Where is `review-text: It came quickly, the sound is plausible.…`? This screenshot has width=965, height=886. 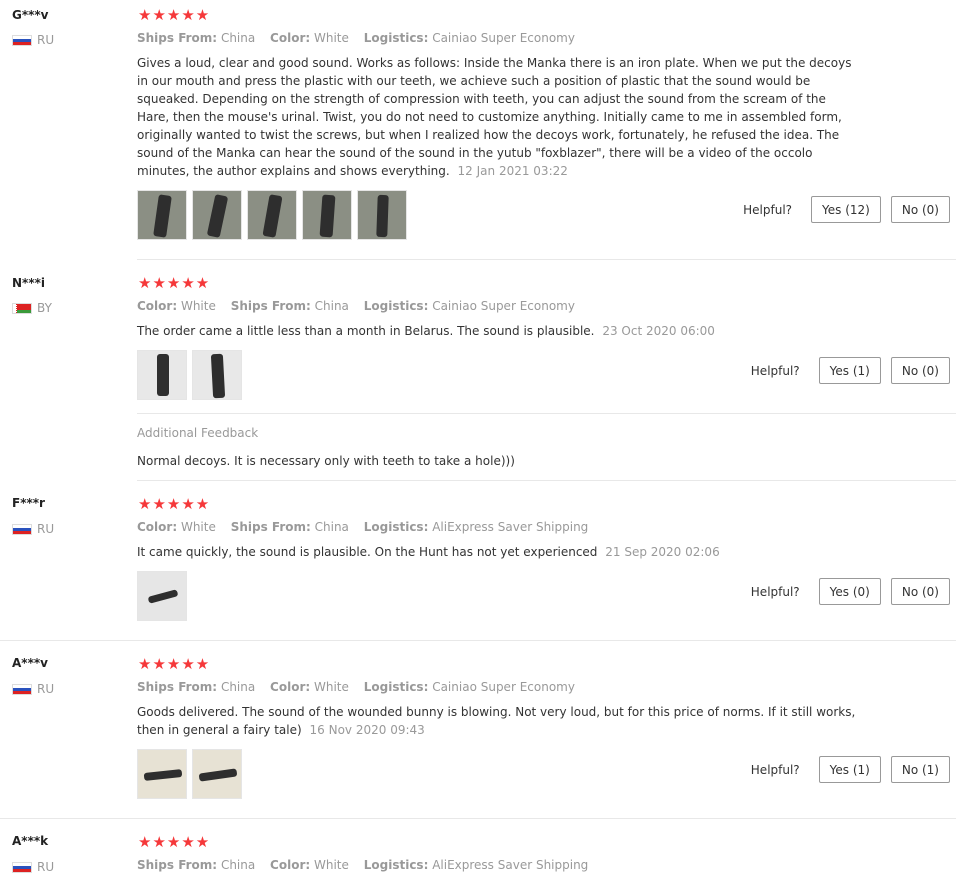
review-text: It came quickly, the sound is plausible.… is located at coordinates (497, 552).